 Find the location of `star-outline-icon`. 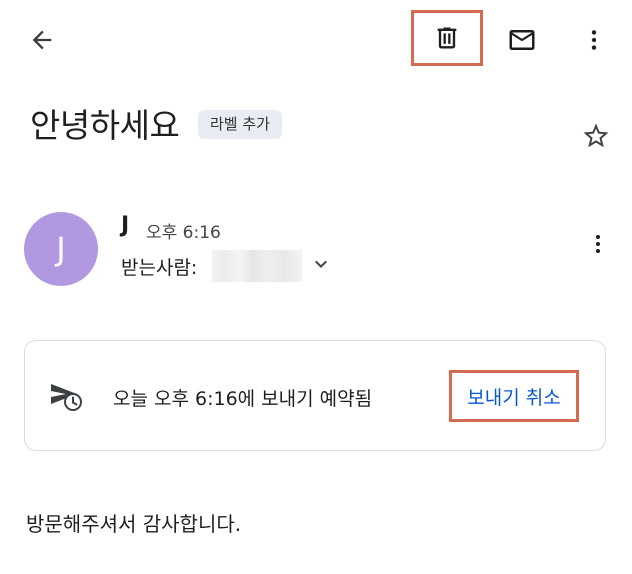

star-outline-icon is located at coordinates (596, 135).